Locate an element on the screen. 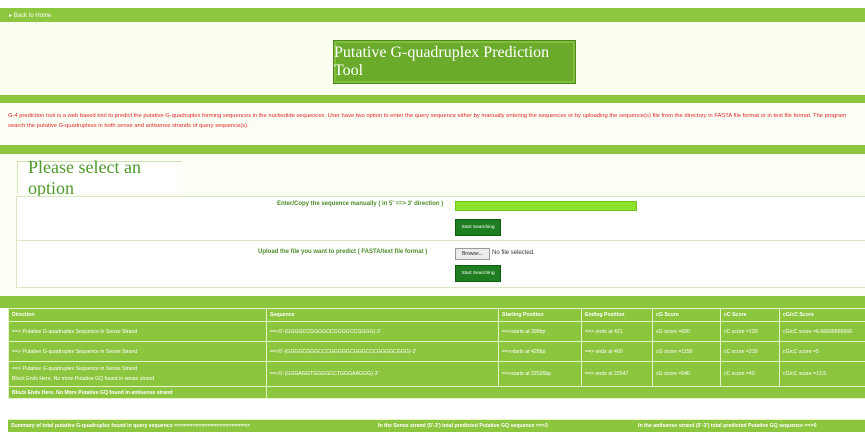 This screenshot has height=434, width=865. column-header: cG/cC Score is located at coordinates (822, 315).